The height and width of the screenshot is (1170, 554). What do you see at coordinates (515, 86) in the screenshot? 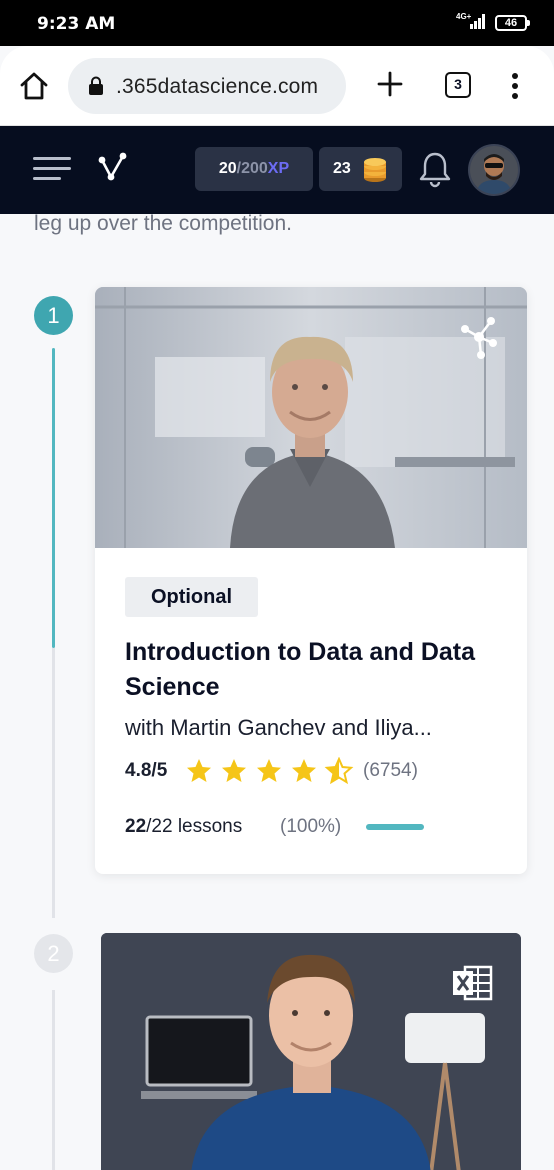
I see `more-vert-icon` at bounding box center [515, 86].